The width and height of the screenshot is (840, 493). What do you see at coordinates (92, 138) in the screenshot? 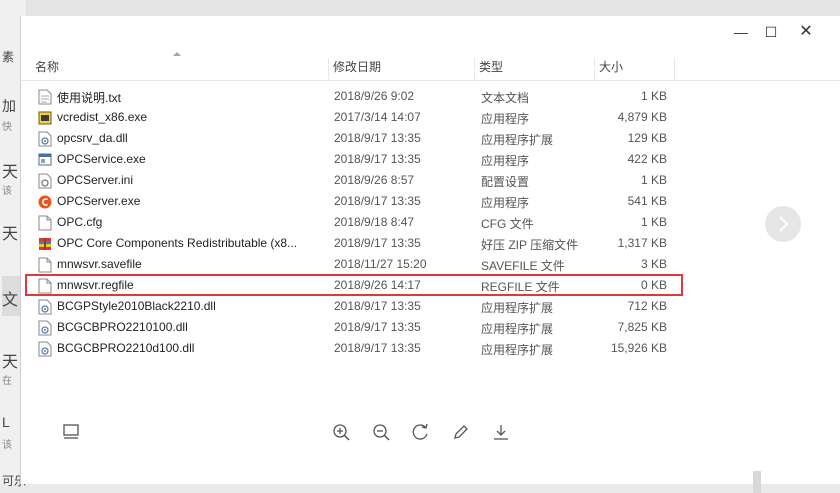
I see `file-name: opcsrv_da.dll` at bounding box center [92, 138].